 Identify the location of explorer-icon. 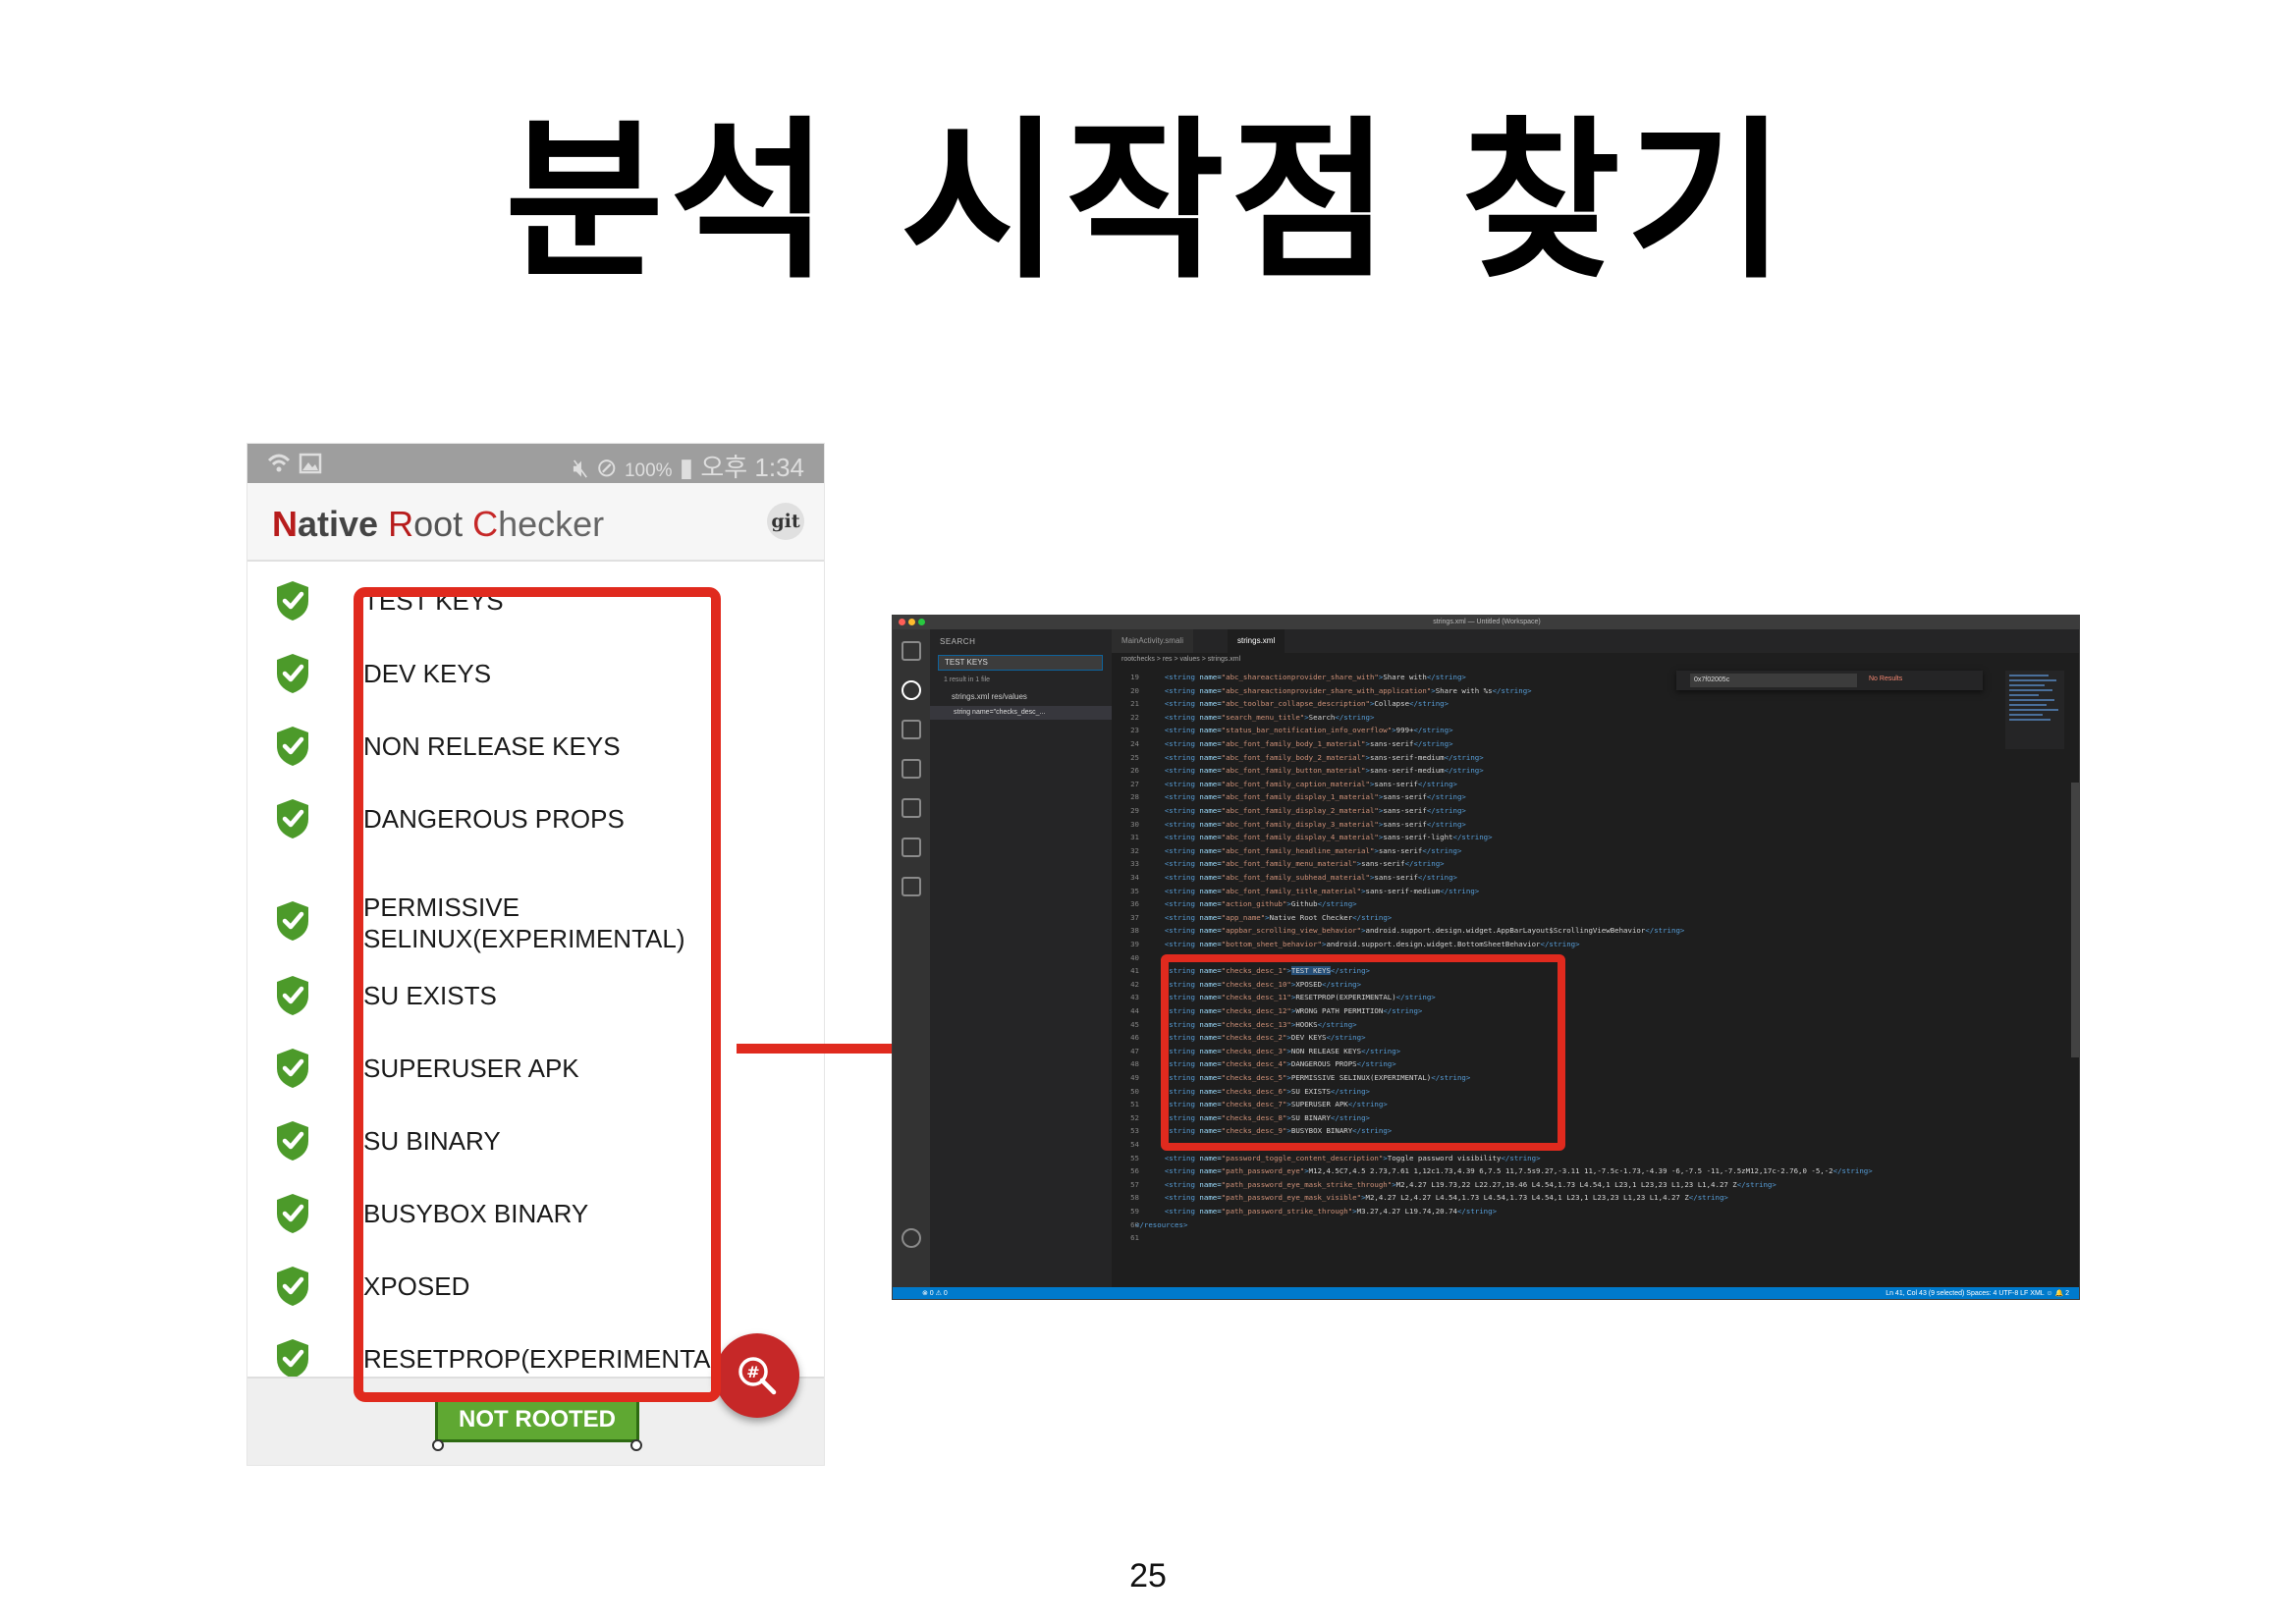
(911, 651).